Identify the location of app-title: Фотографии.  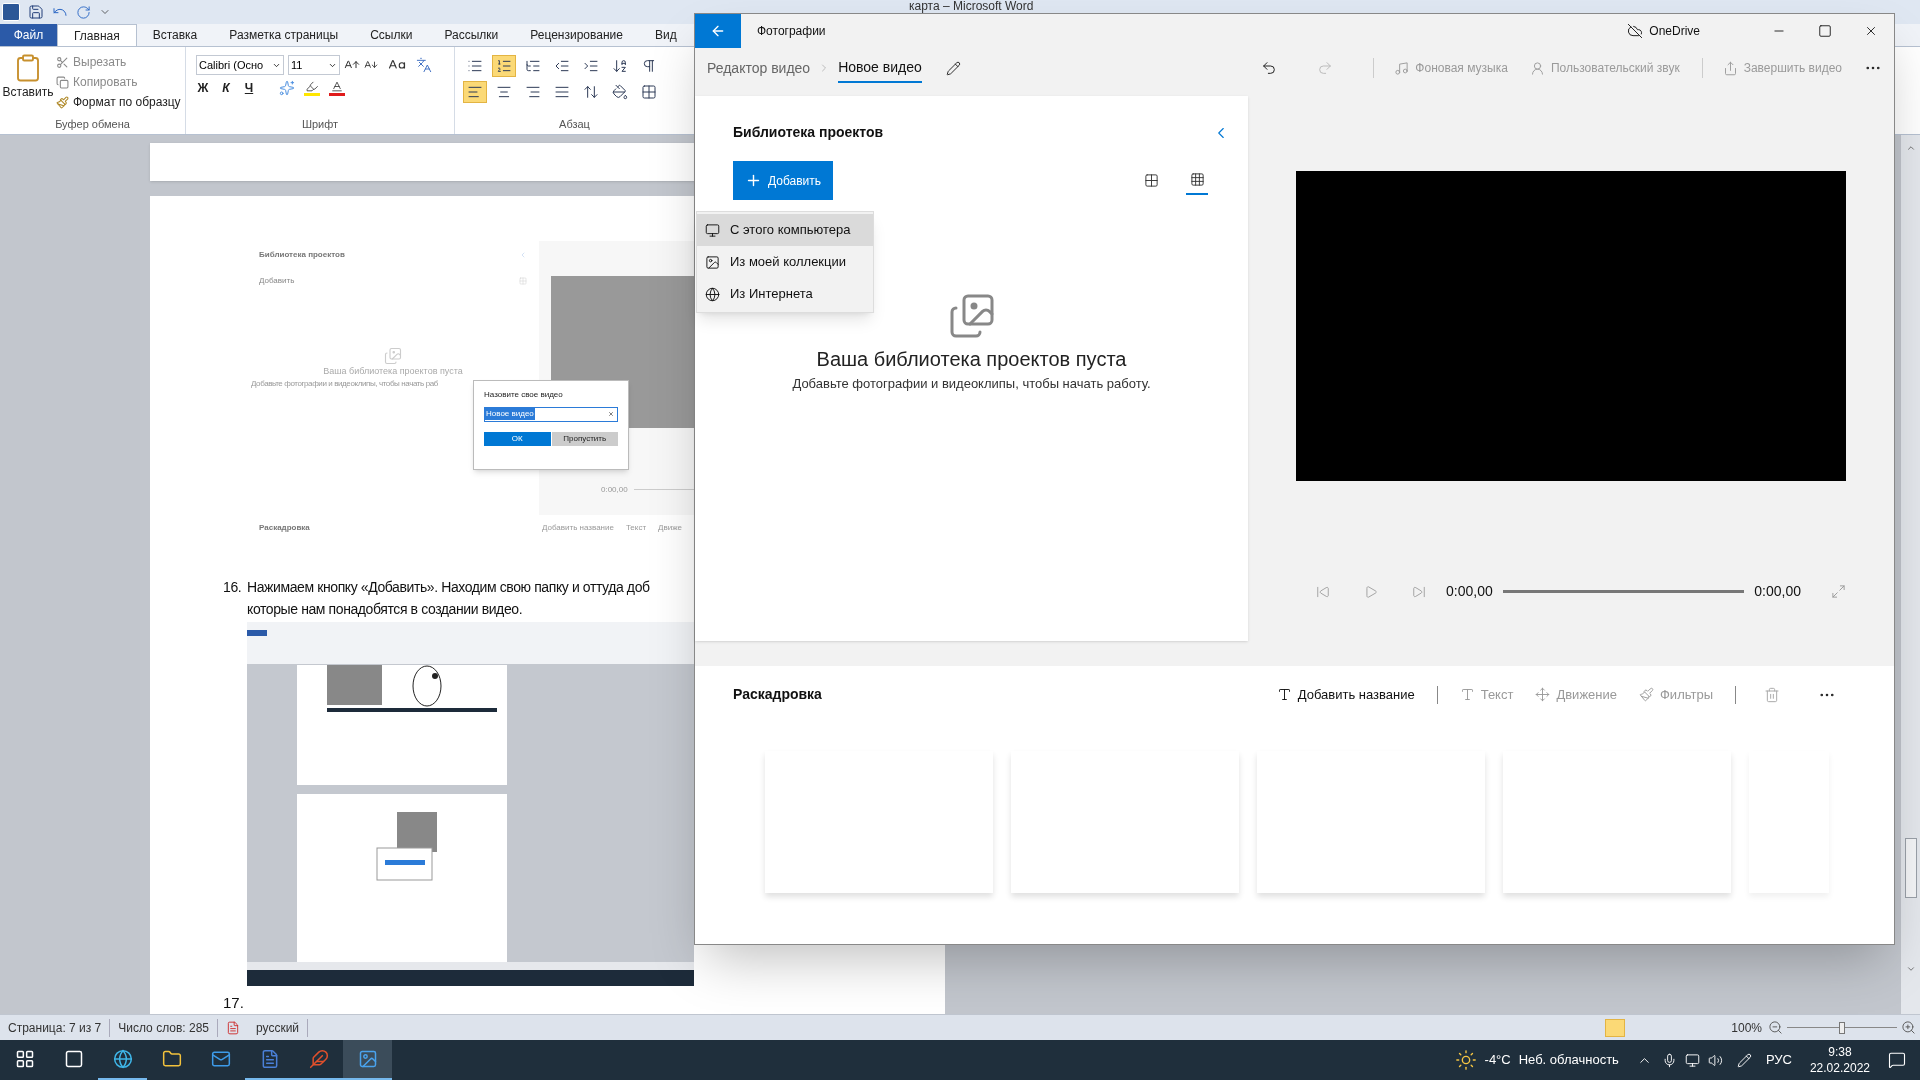
(791, 31).